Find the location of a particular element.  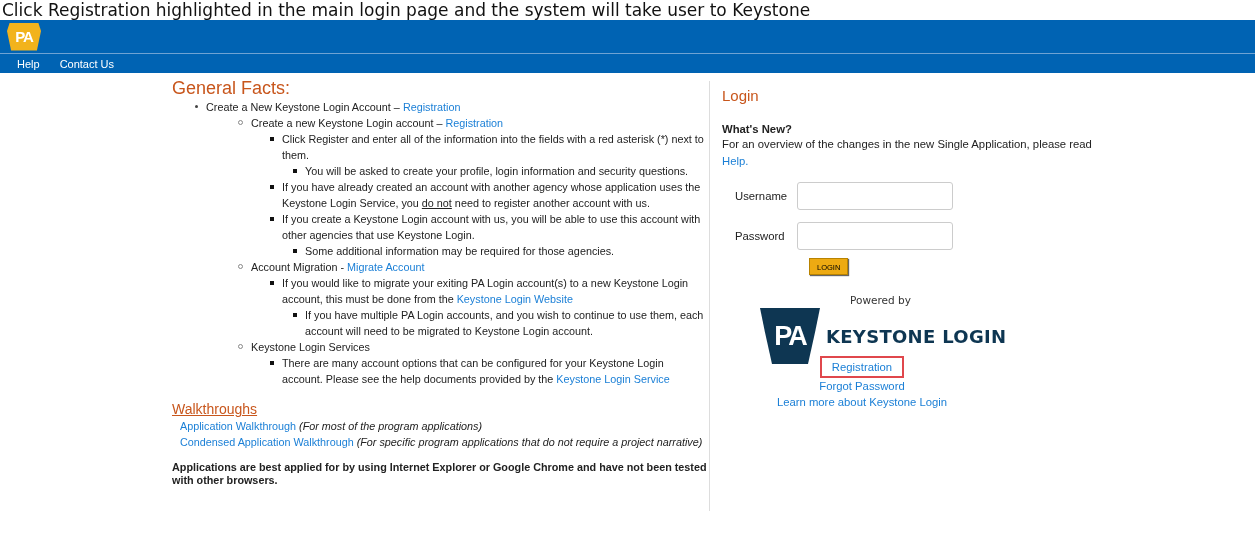

help-link: Help. is located at coordinates (735, 161).